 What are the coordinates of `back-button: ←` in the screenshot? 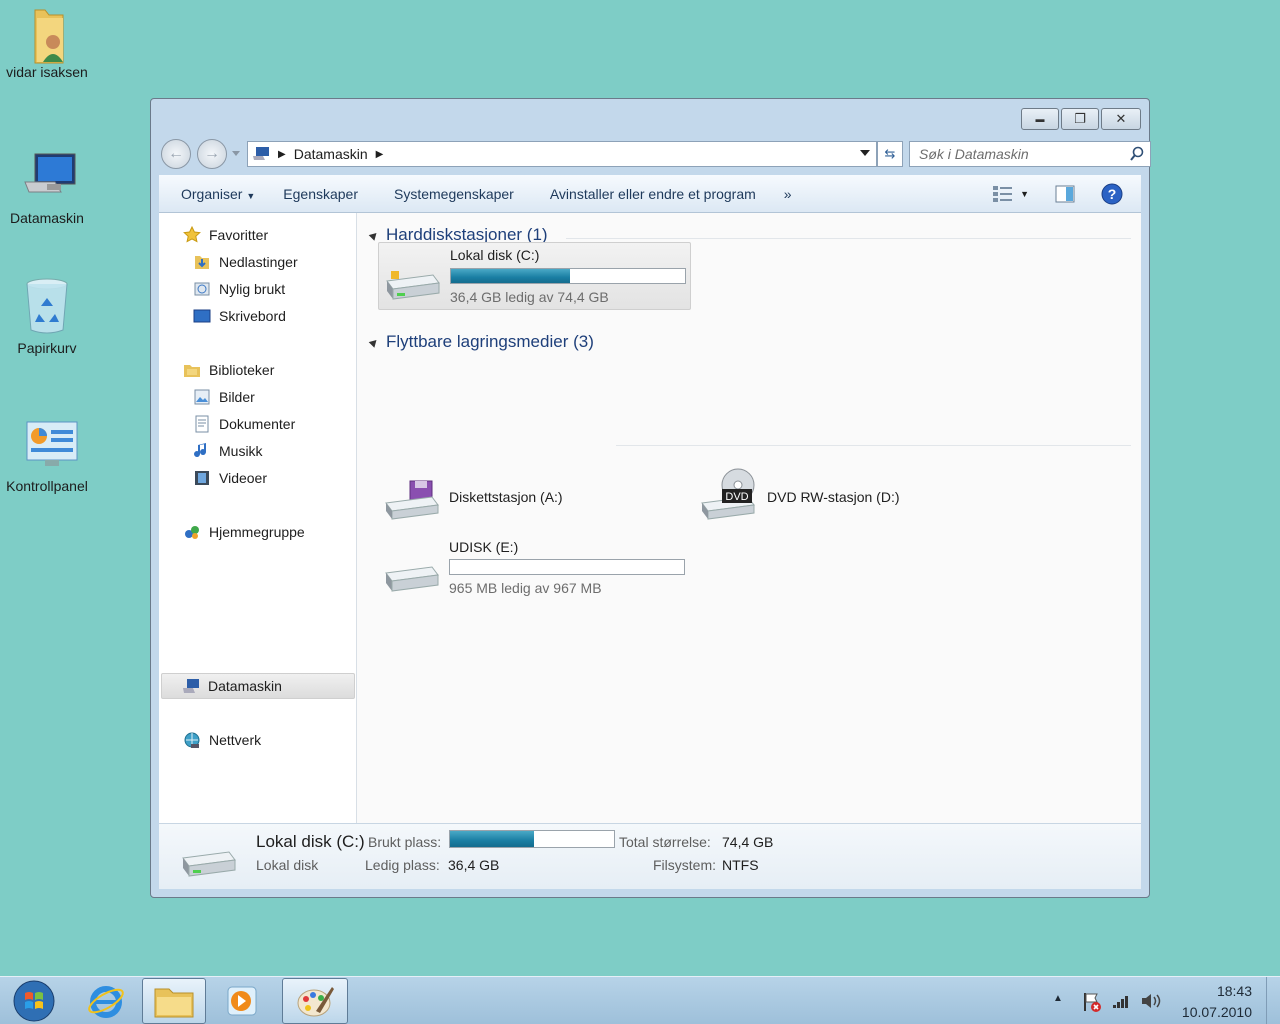 It's located at (176, 154).